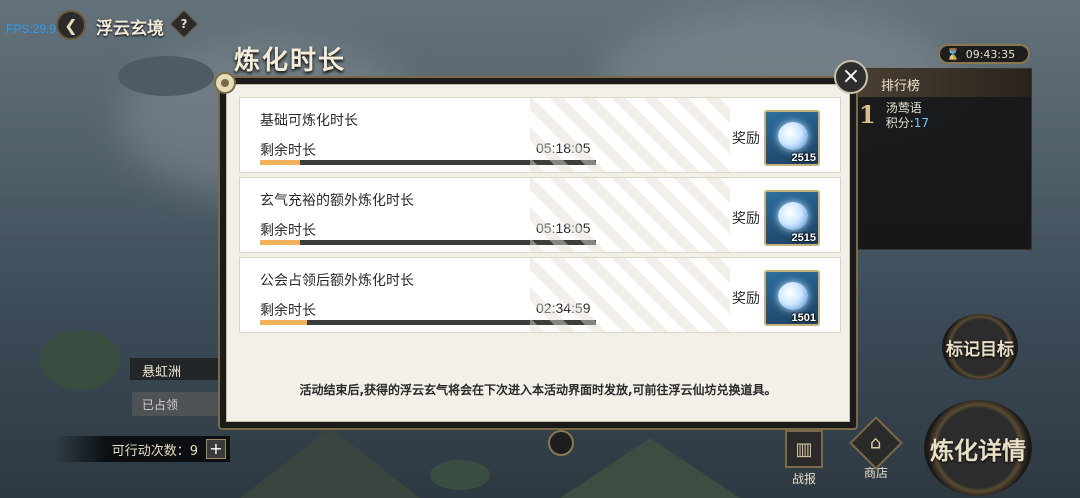  What do you see at coordinates (990, 54) in the screenshot?
I see `timer-value: 09:43:35` at bounding box center [990, 54].